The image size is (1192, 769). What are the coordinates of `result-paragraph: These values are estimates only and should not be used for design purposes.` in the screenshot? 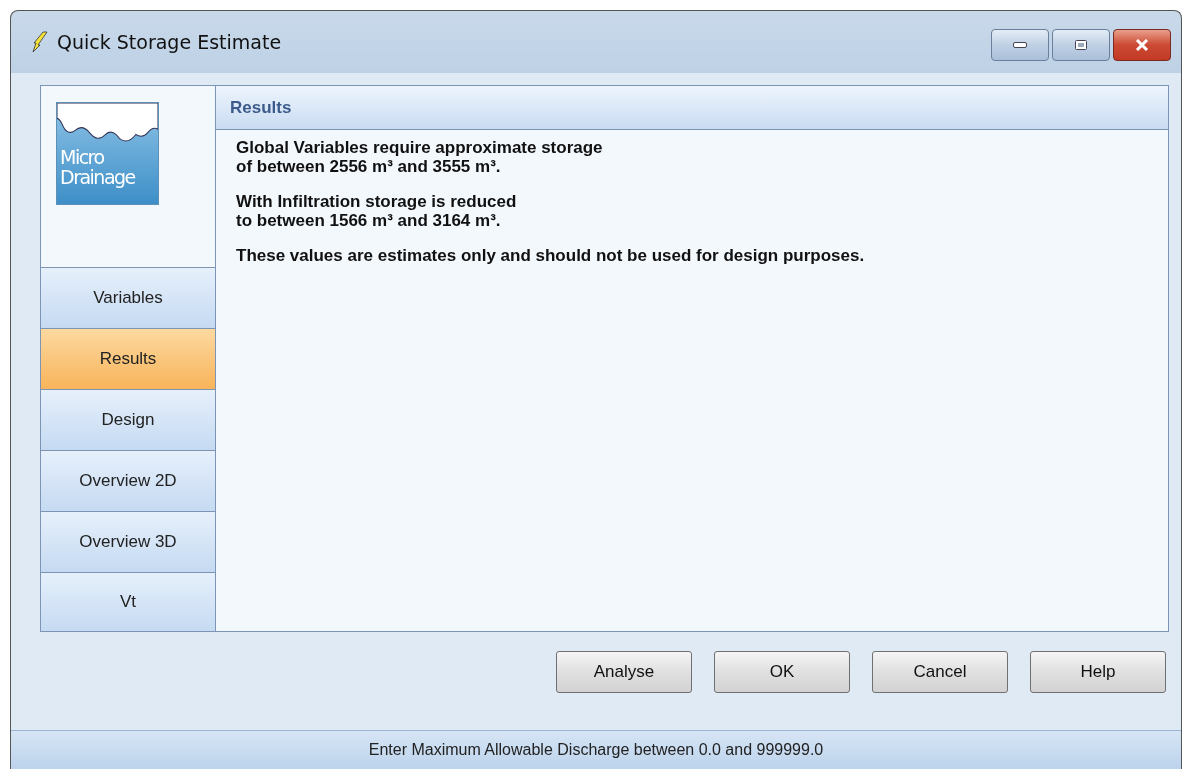 It's located at (551, 255).